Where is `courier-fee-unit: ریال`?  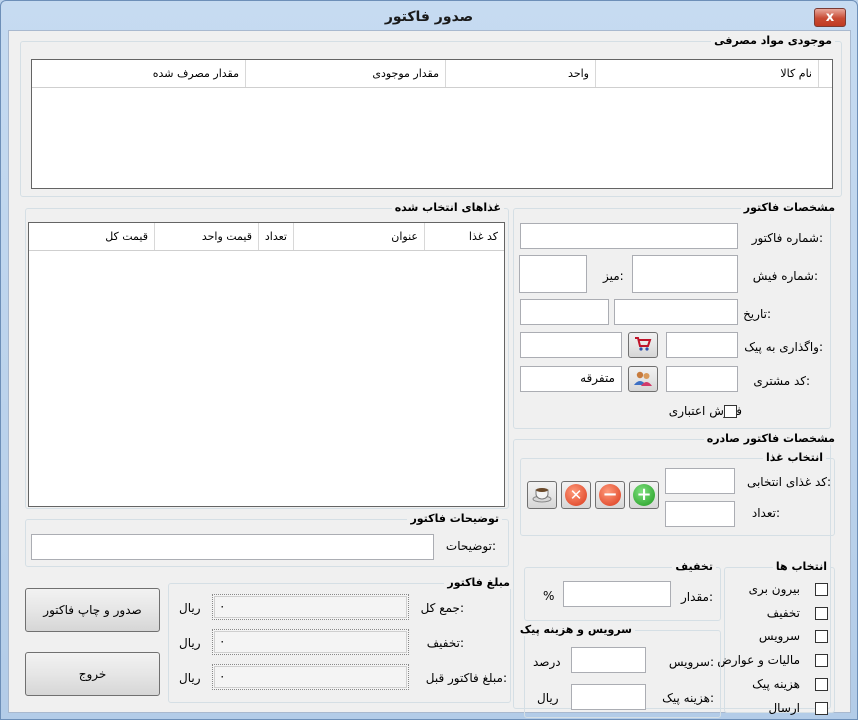
courier-fee-unit: ریال is located at coordinates (548, 698).